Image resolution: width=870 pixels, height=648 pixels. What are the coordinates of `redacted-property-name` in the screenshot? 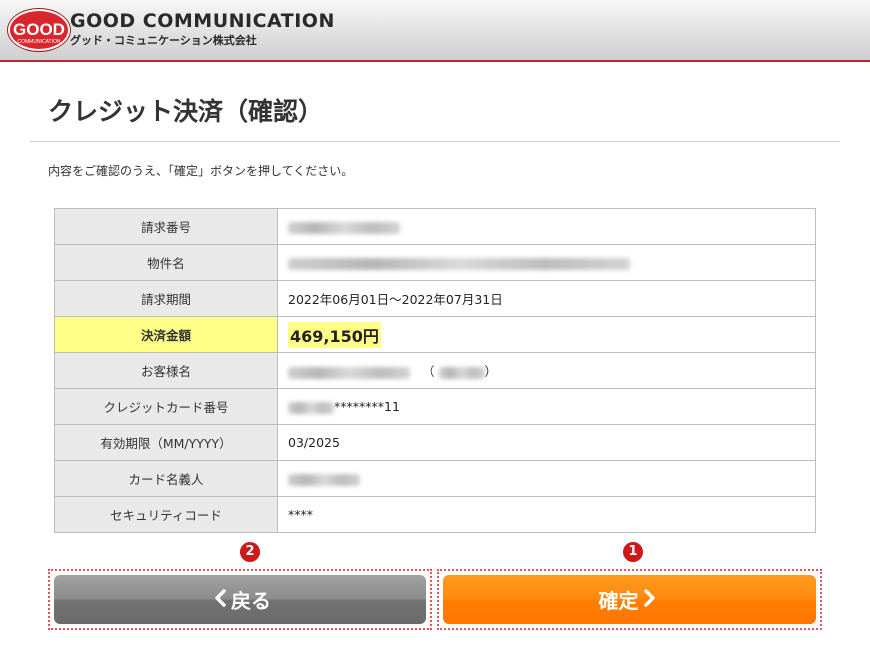 It's located at (459, 263).